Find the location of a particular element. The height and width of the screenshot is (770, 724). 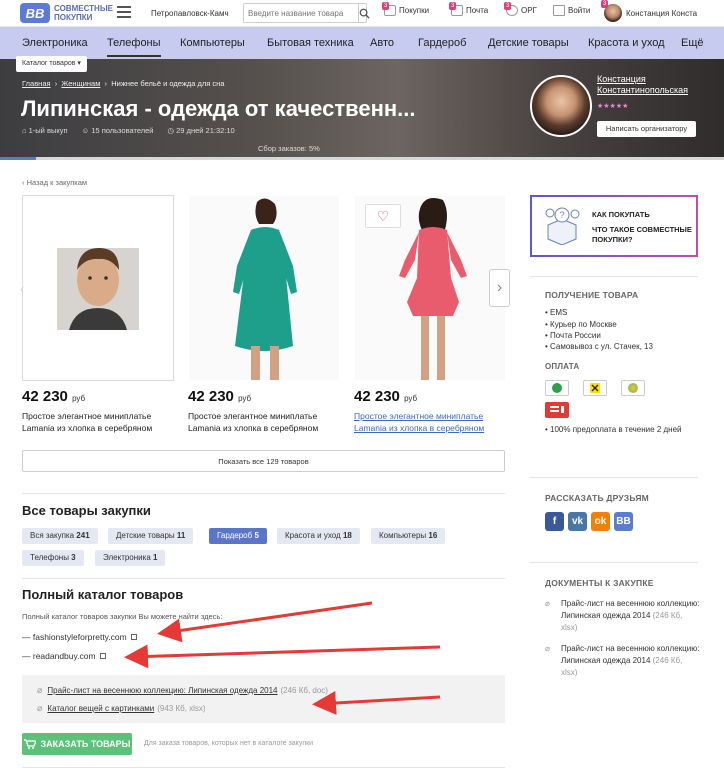

favorite-heart-icon: ♡ is located at coordinates (383, 216).